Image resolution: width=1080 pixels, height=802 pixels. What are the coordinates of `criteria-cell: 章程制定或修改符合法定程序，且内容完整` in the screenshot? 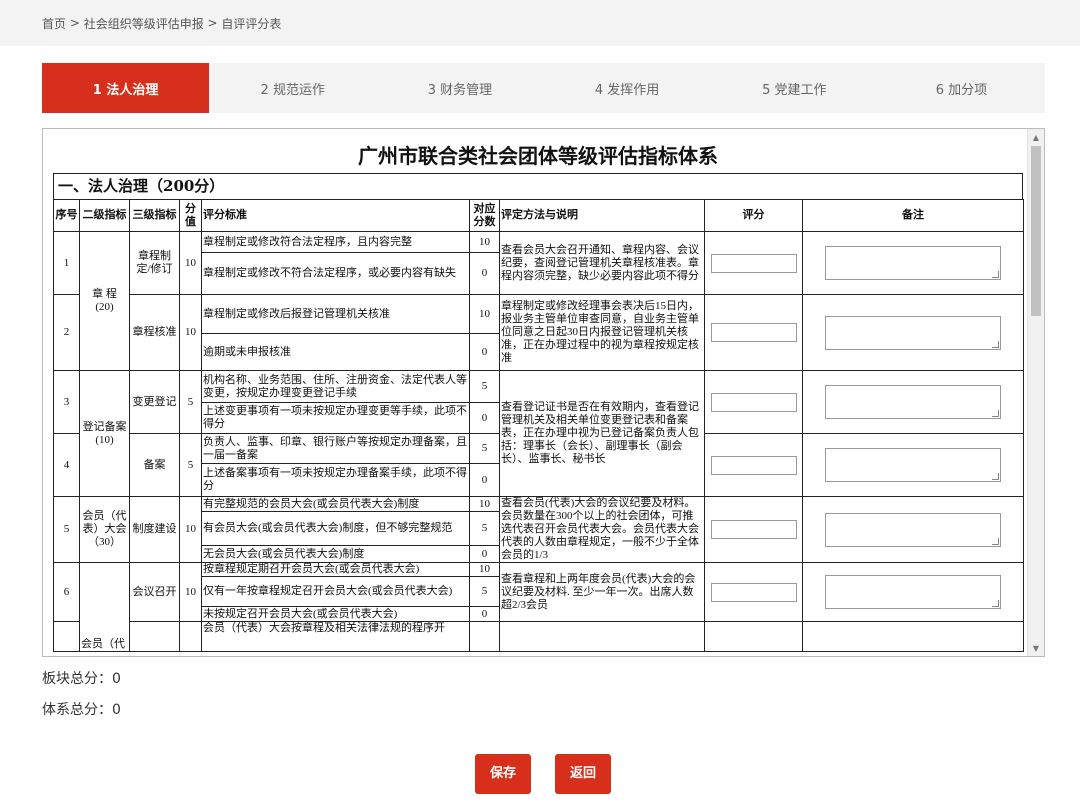 It's located at (335, 242).